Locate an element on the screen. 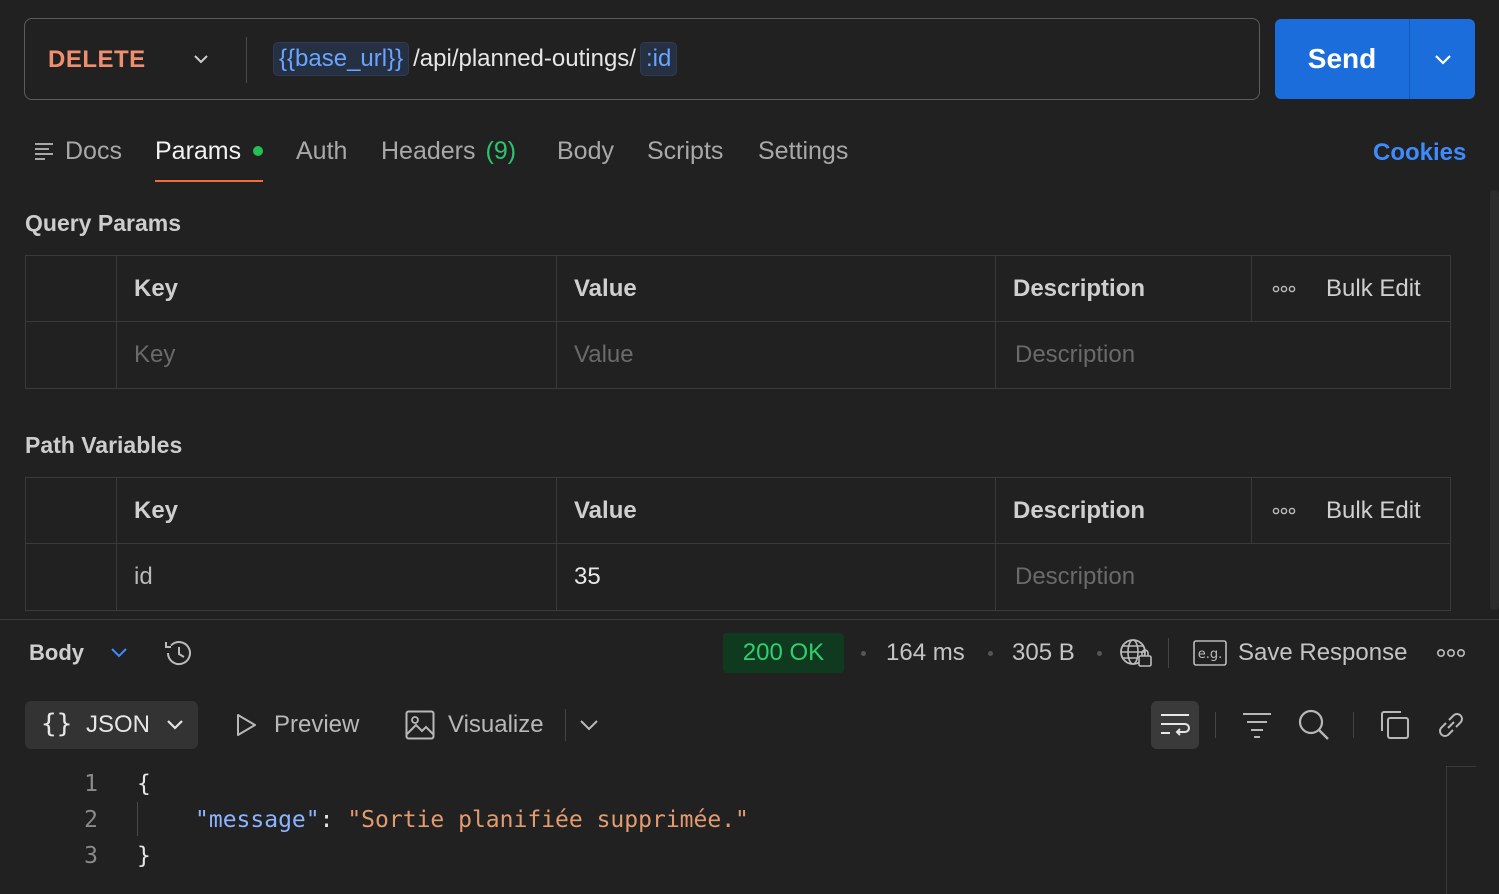  table-row: Key Value Description is located at coordinates (738, 355).